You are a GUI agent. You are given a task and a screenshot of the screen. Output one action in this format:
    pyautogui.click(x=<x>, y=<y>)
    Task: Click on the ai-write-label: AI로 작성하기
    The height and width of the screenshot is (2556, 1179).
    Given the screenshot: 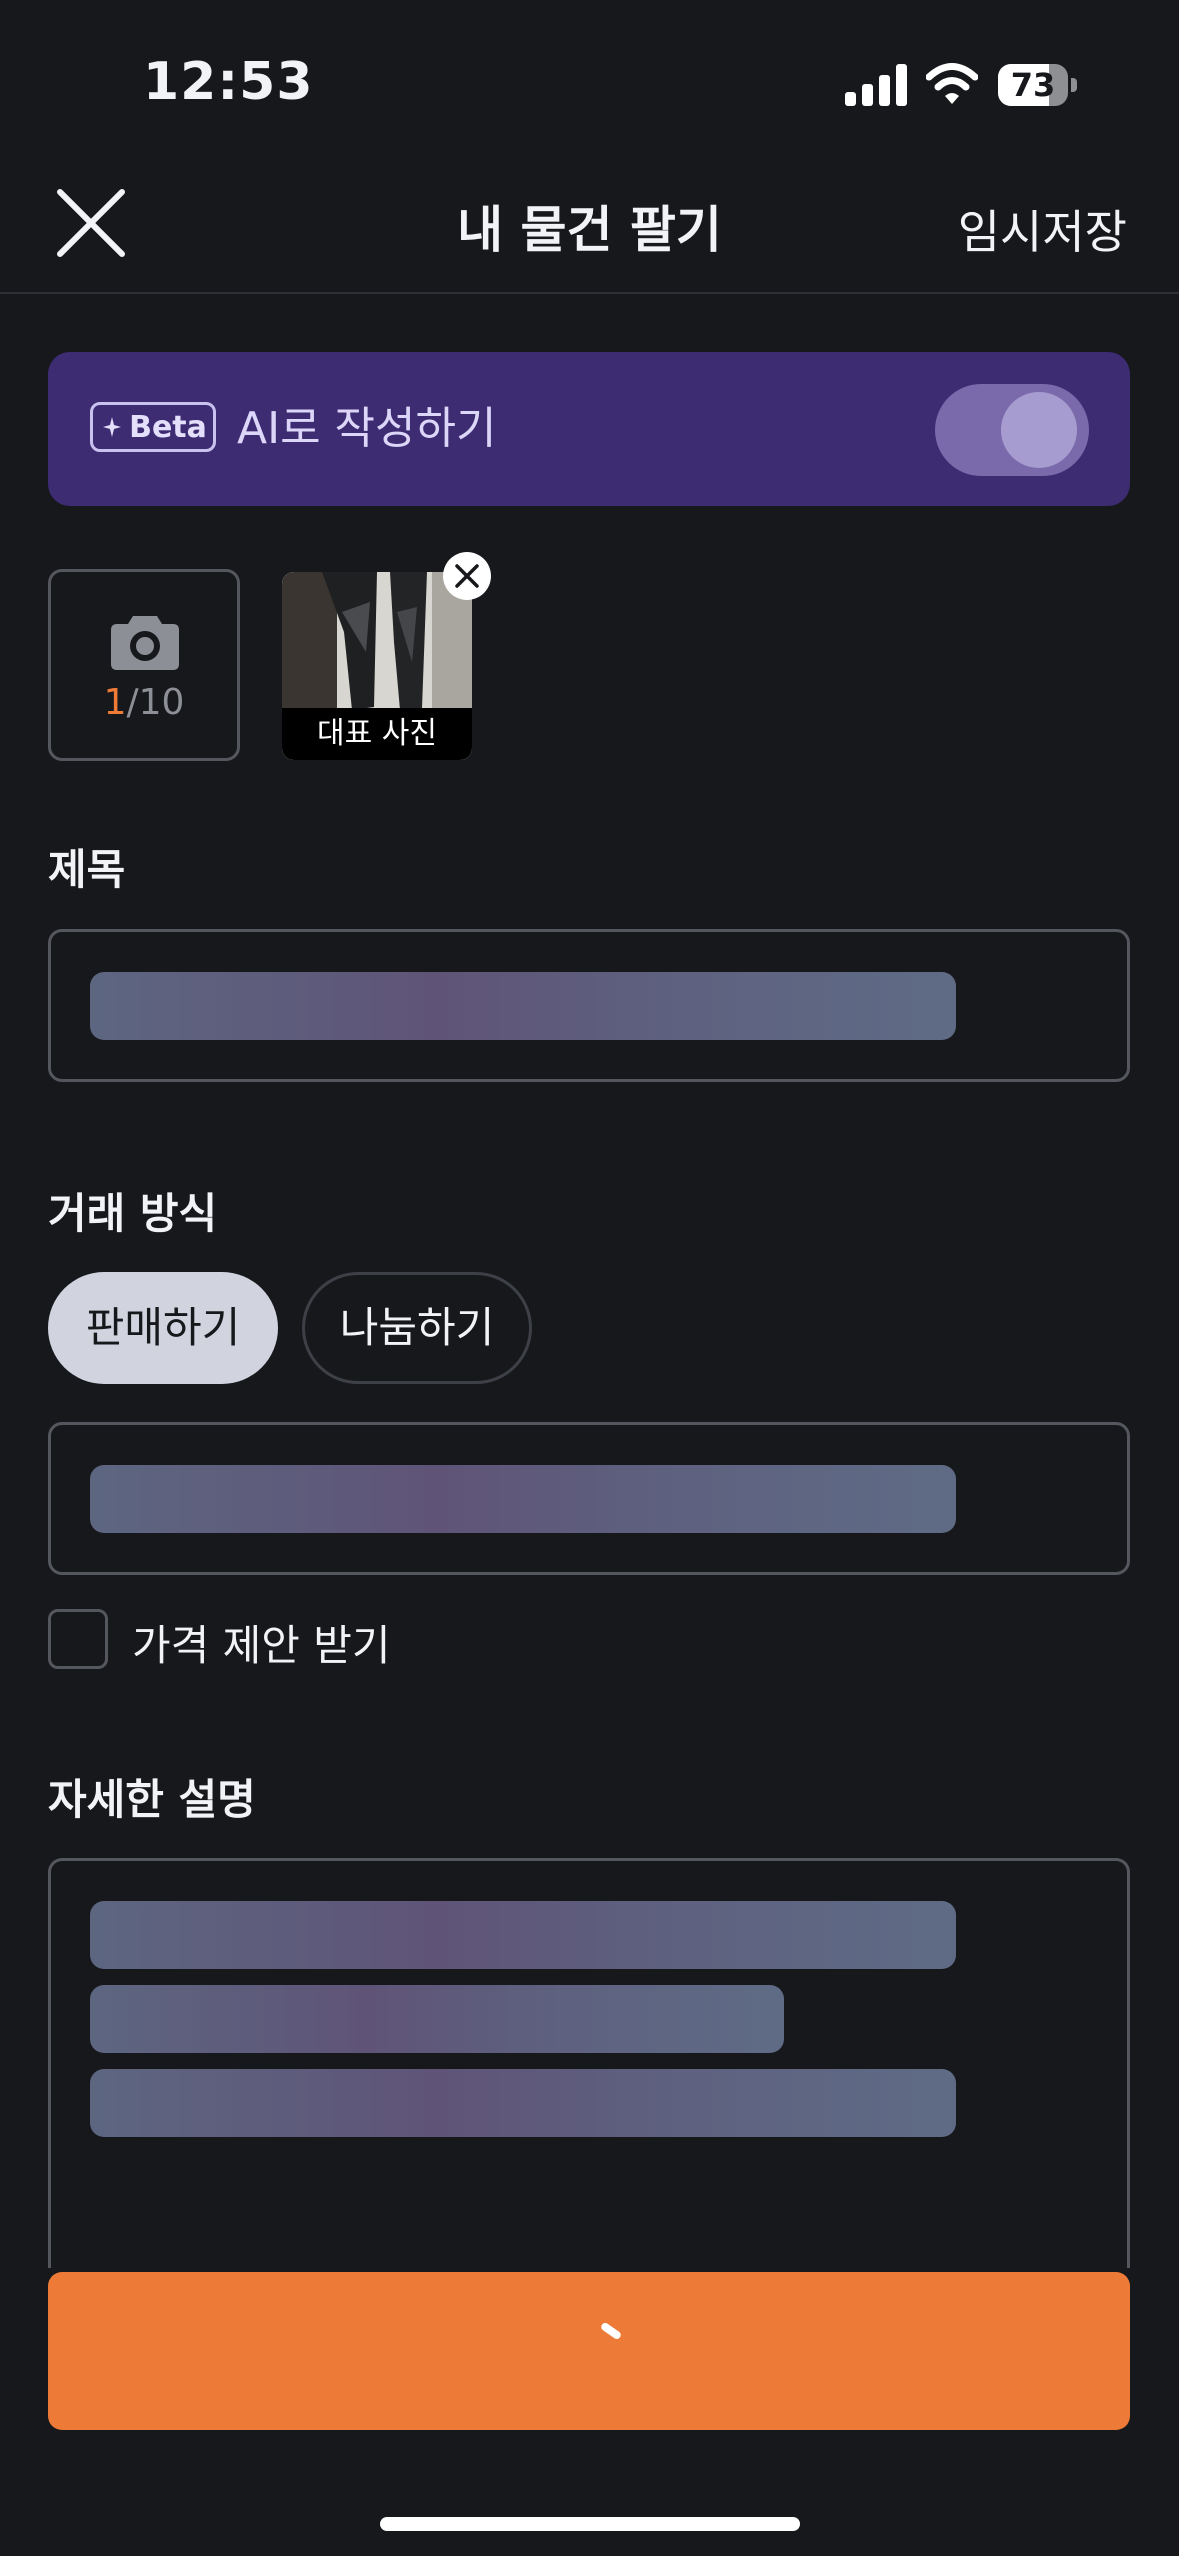 What is the action you would take?
    pyautogui.click(x=367, y=428)
    